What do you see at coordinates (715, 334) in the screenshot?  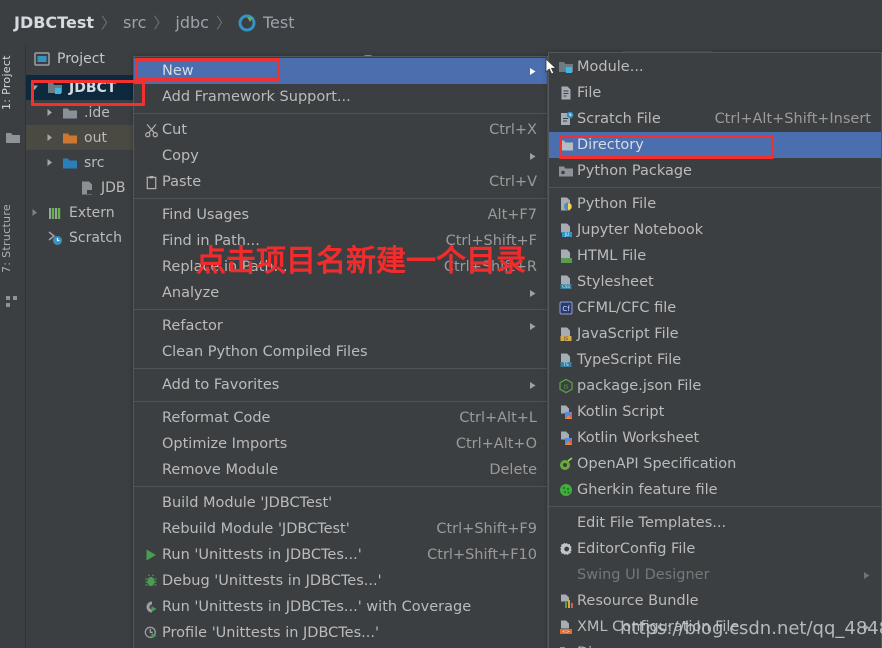 I see `submenu-item-javascript-file: JS JavaScript File` at bounding box center [715, 334].